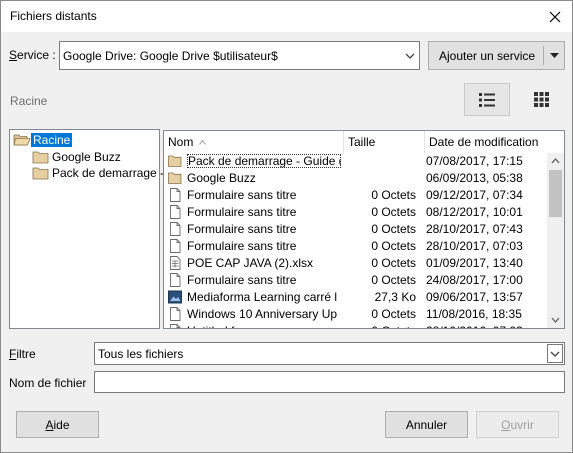 The image size is (573, 453). Describe the element at coordinates (555, 240) in the screenshot. I see `vertical-scrollbar` at that location.